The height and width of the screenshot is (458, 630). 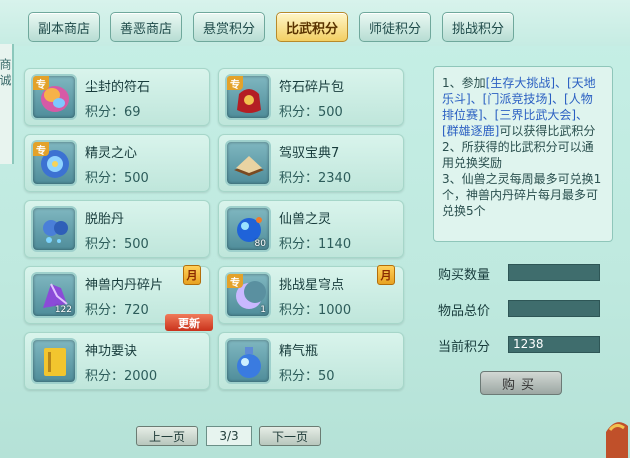 What do you see at coordinates (117, 310) in the screenshot?
I see `item-price: 积分：720` at bounding box center [117, 310].